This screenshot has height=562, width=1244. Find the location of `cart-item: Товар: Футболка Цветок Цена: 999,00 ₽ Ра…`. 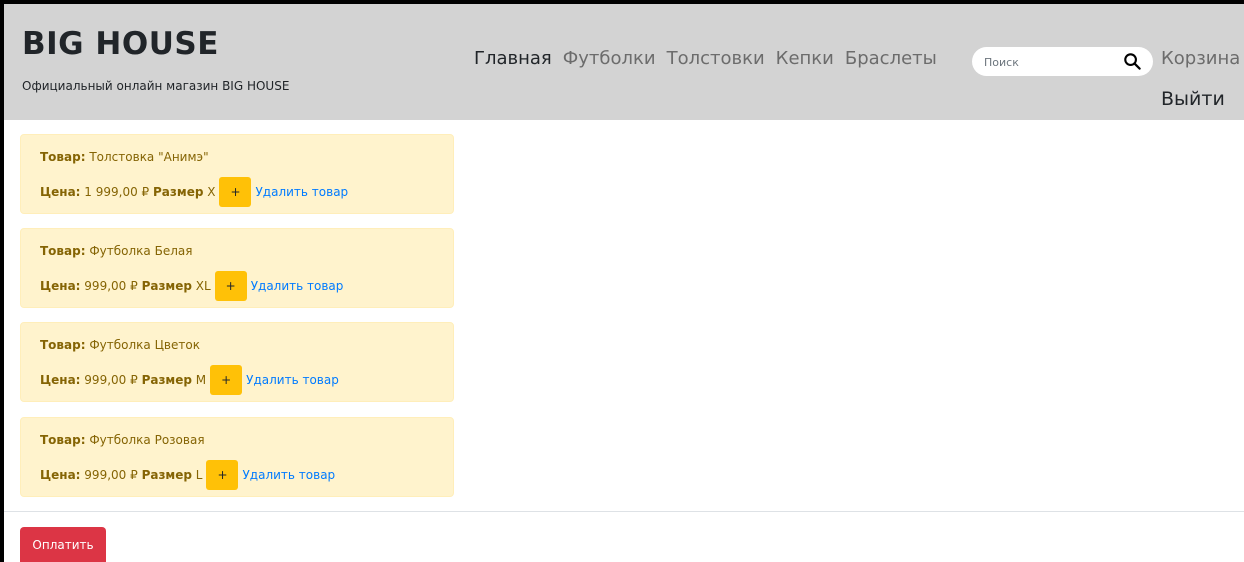

cart-item: Товар: Футболка Цветок Цена: 999,00 ₽ Ра… is located at coordinates (237, 362).